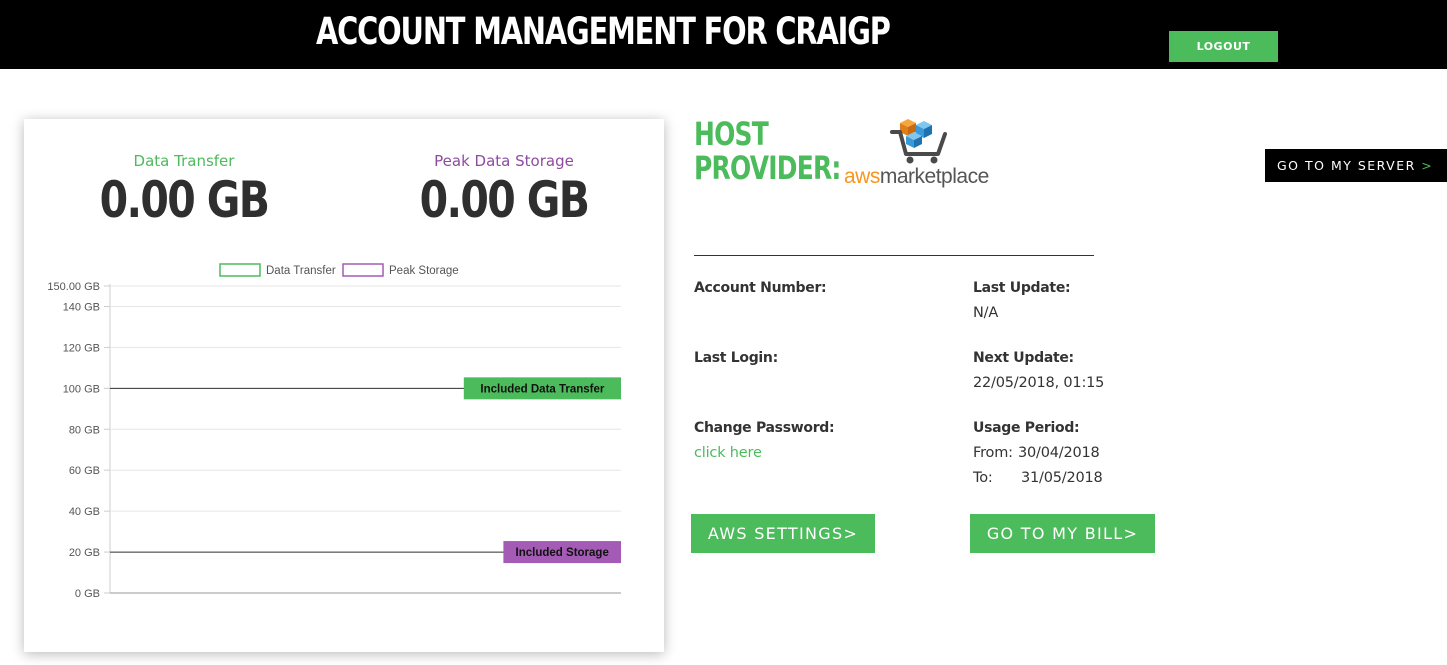 Image resolution: width=1447 pixels, height=665 pixels. Describe the element at coordinates (81, 348) in the screenshot. I see `y-tick-label: 120 GB` at that location.